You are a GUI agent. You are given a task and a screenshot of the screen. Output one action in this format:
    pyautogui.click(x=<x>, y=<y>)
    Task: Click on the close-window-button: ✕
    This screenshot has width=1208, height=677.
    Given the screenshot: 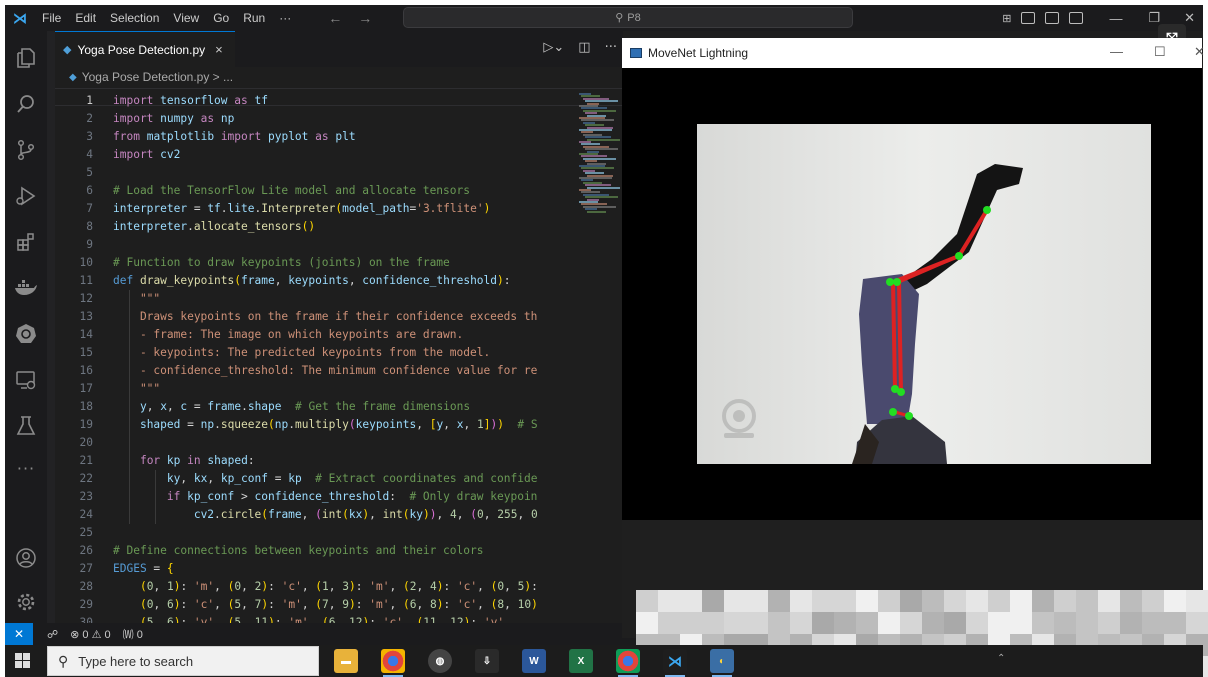 What is the action you would take?
    pyautogui.click(x=1189, y=18)
    